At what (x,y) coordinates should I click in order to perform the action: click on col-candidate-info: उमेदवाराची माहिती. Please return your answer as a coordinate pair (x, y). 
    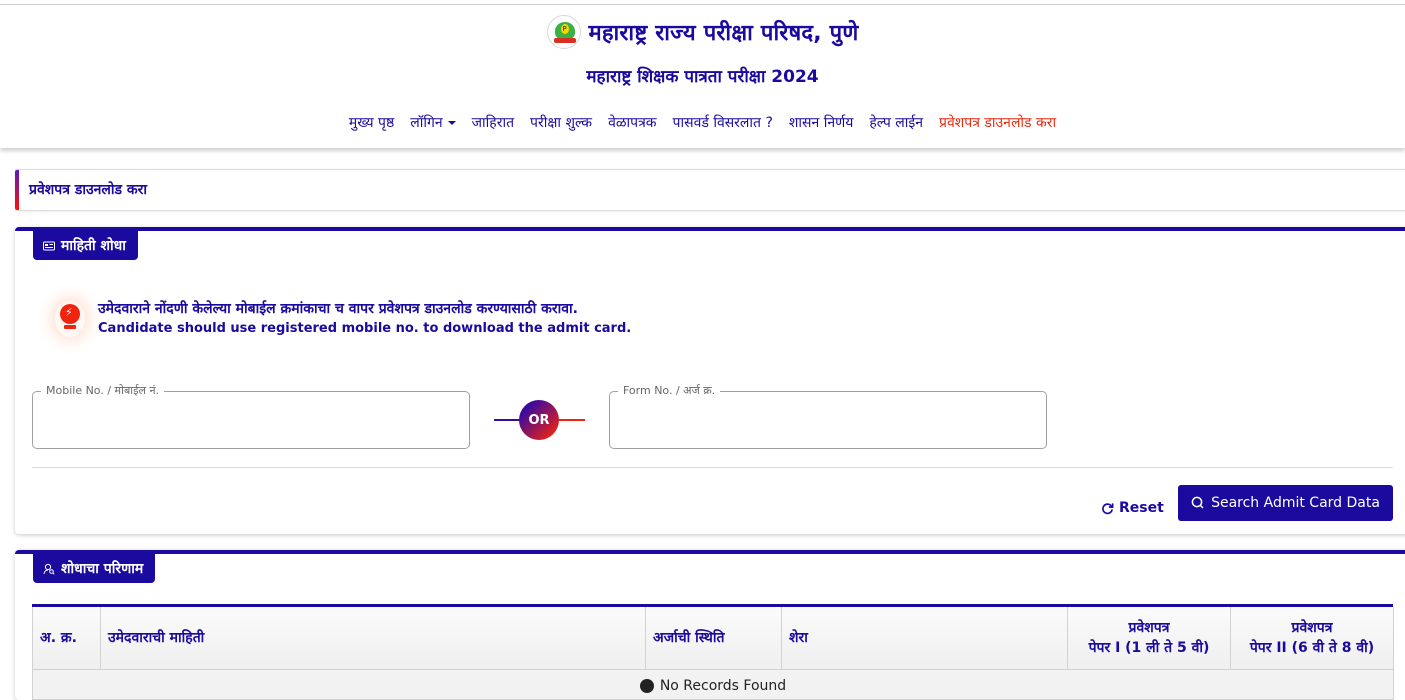
    Looking at the image, I should click on (373, 638).